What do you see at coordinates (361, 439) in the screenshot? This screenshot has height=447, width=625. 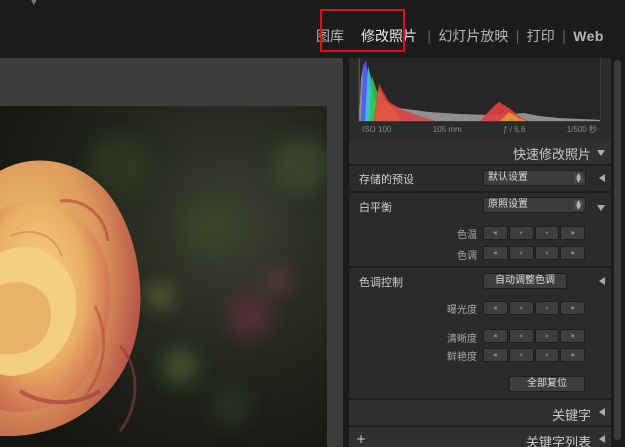 I see `add-keyword-icon: +` at bounding box center [361, 439].